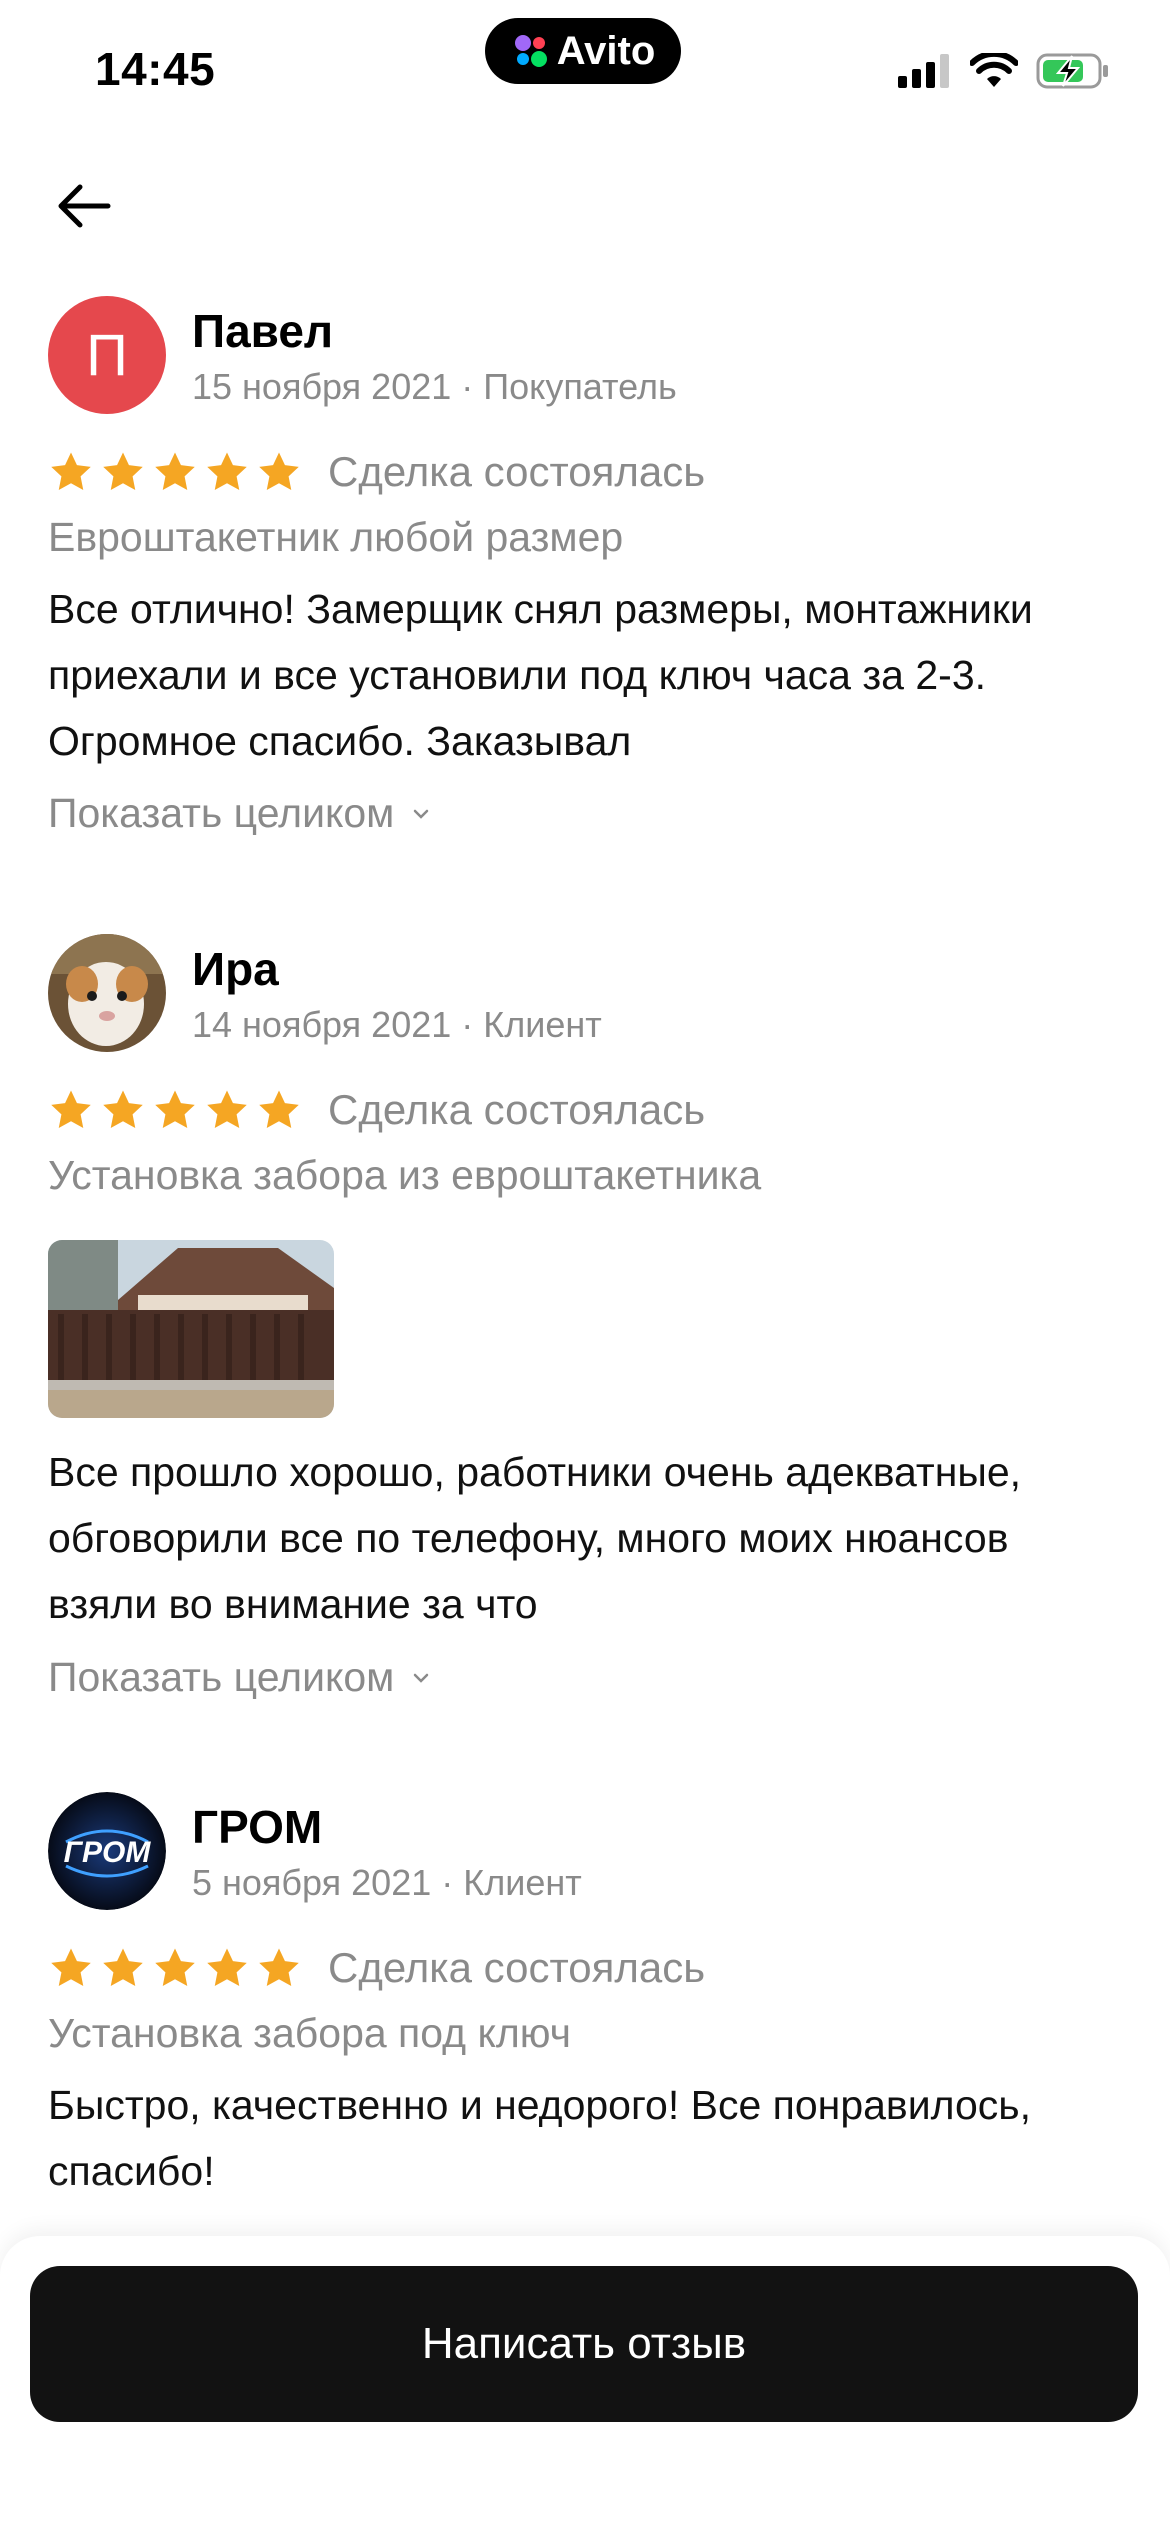 This screenshot has height=2532, width=1170. I want to click on grom-logo: ГРОМ, so click(107, 1851).